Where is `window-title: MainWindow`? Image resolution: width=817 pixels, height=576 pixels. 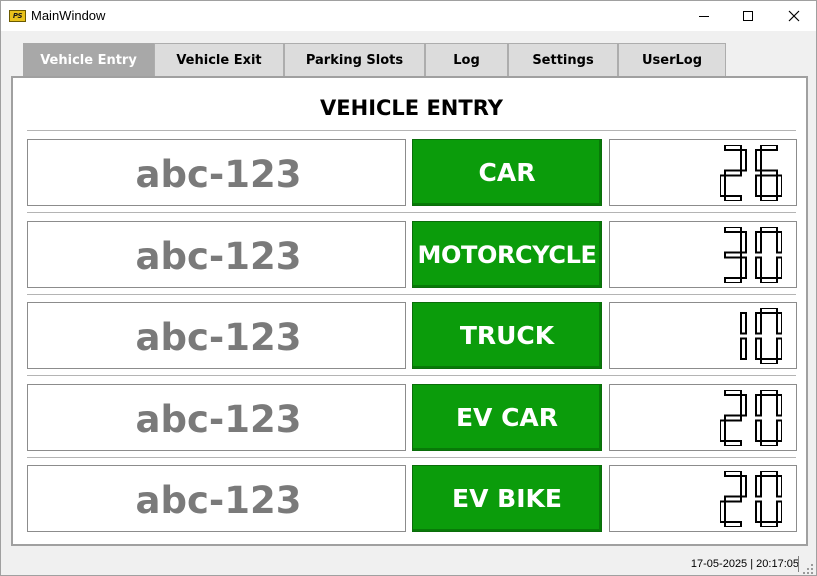
window-title: MainWindow is located at coordinates (68, 15).